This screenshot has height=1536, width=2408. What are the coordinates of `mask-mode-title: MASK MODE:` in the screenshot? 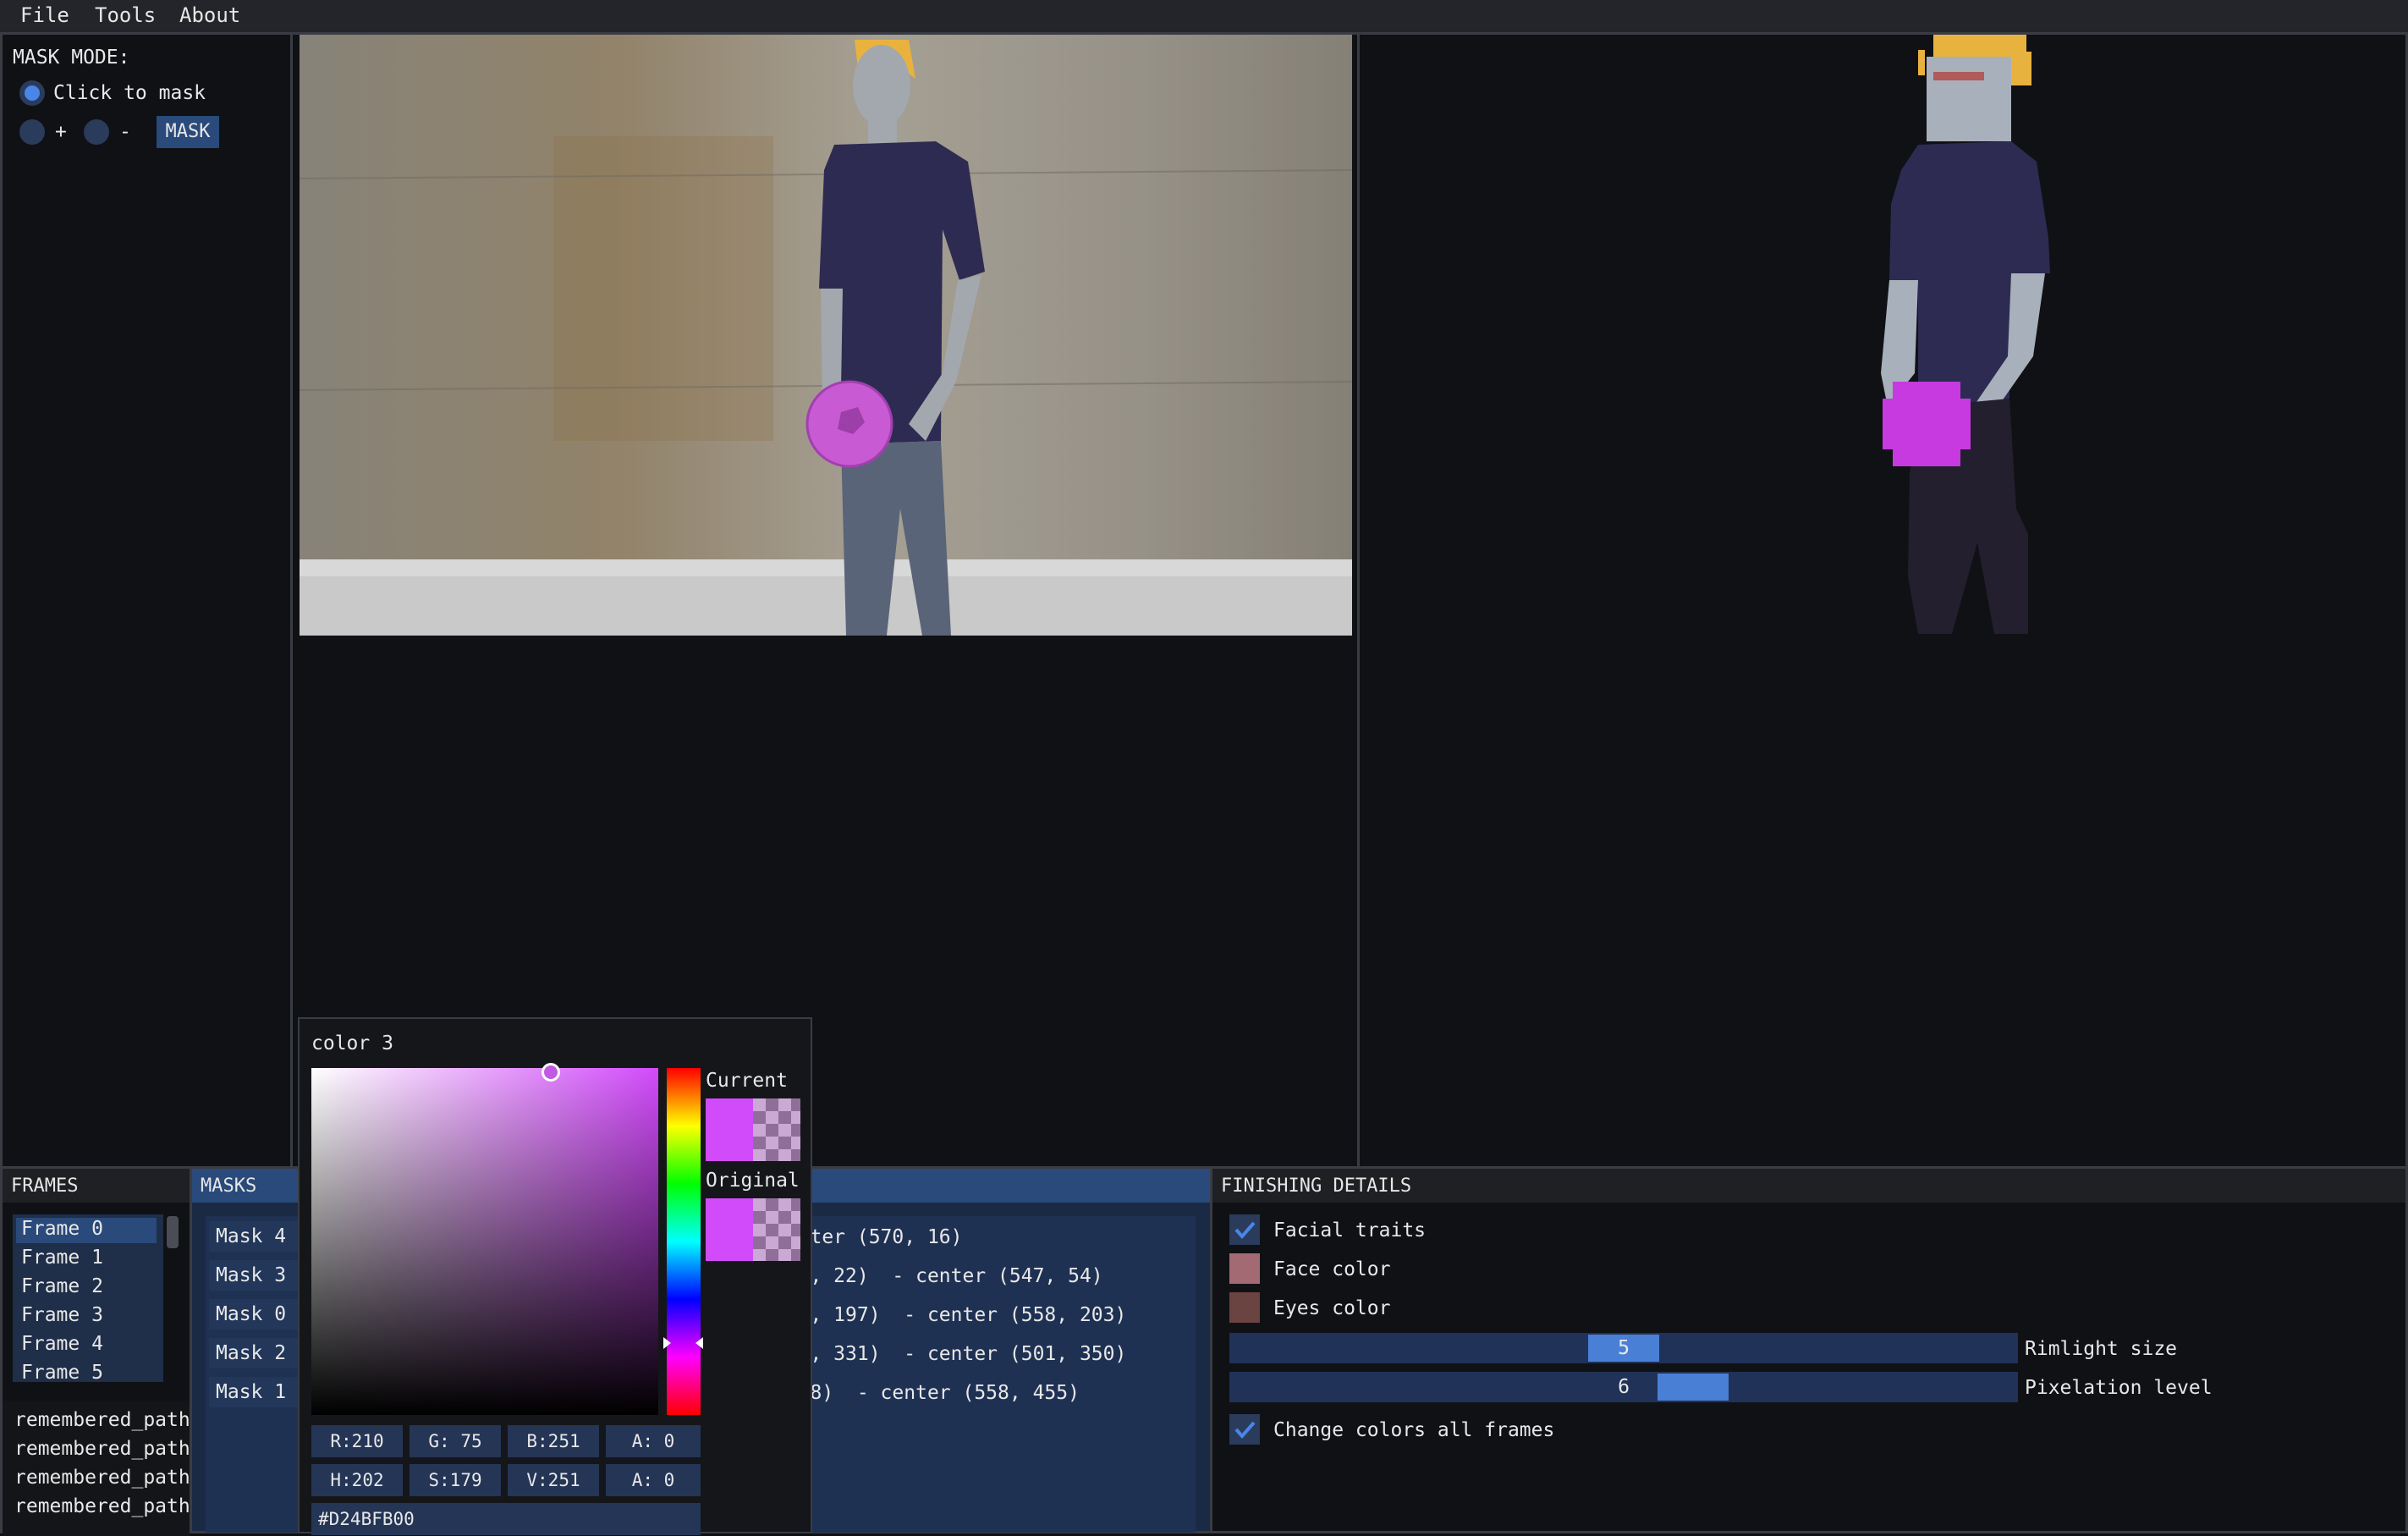 It's located at (71, 58).